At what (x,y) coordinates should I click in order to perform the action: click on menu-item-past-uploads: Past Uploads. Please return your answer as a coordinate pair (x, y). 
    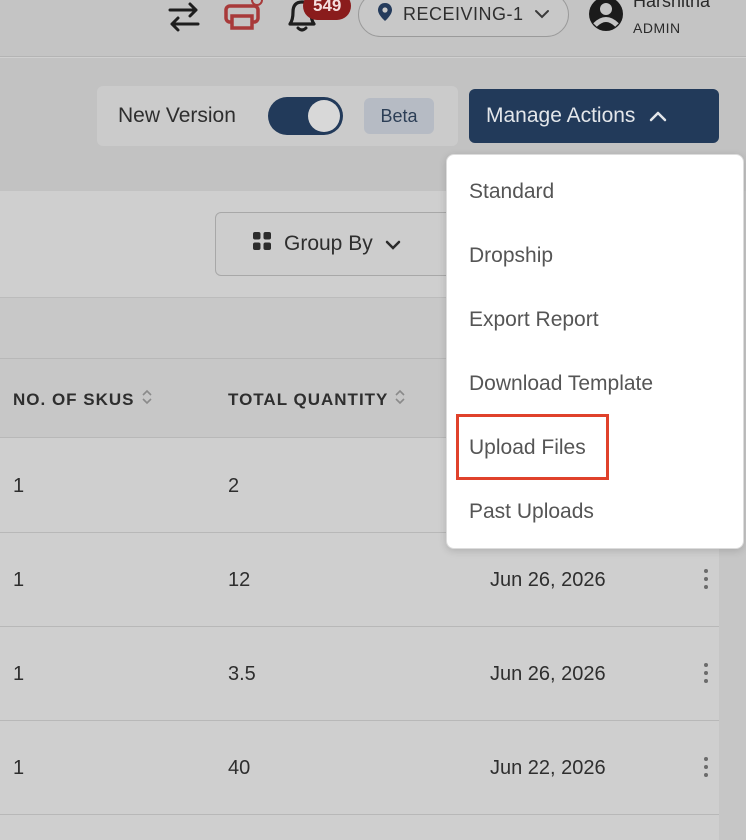
    Looking at the image, I should click on (531, 512).